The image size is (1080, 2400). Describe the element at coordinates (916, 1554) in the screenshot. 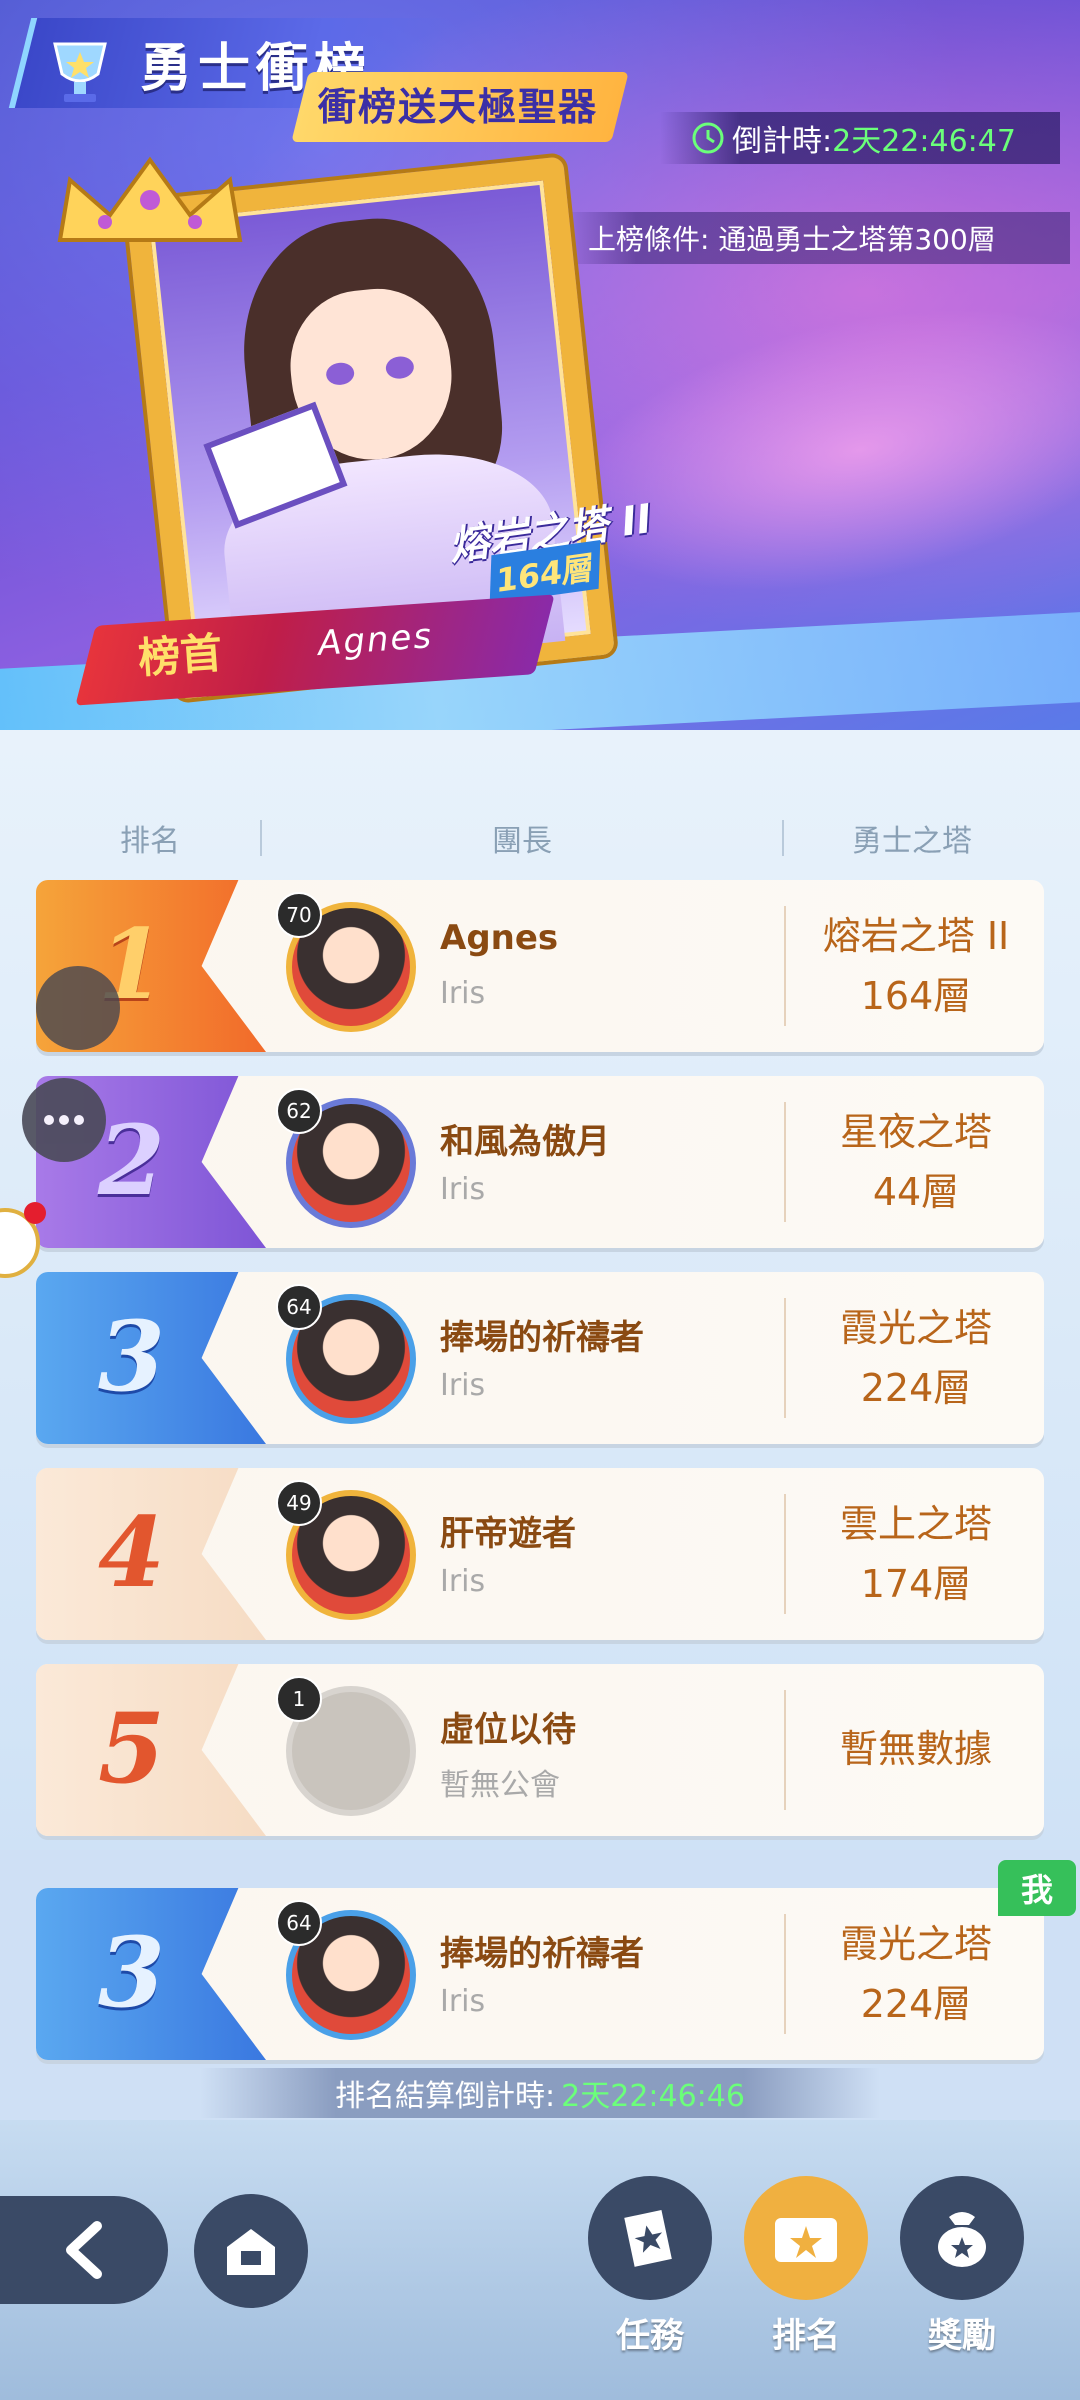

I see `tower-progress: 雲上之塔 174層` at that location.